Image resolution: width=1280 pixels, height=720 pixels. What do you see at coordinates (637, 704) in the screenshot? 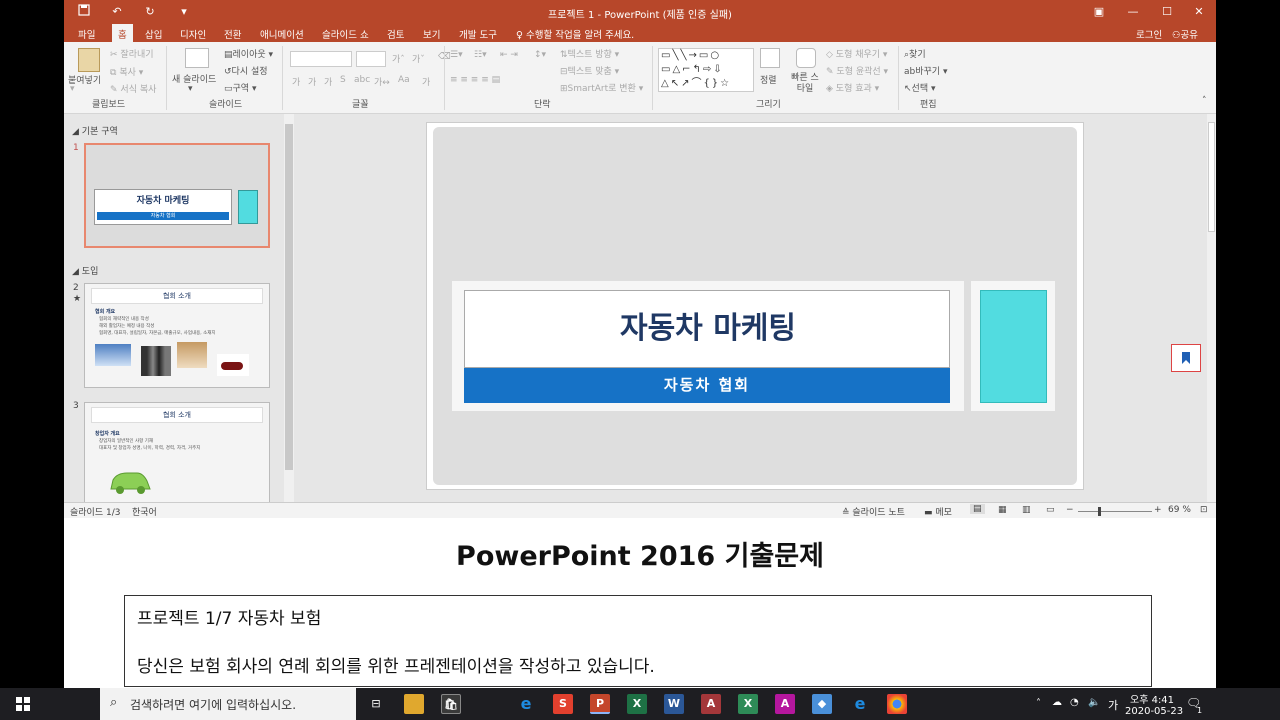
I see `excel-icon: X` at bounding box center [637, 704].